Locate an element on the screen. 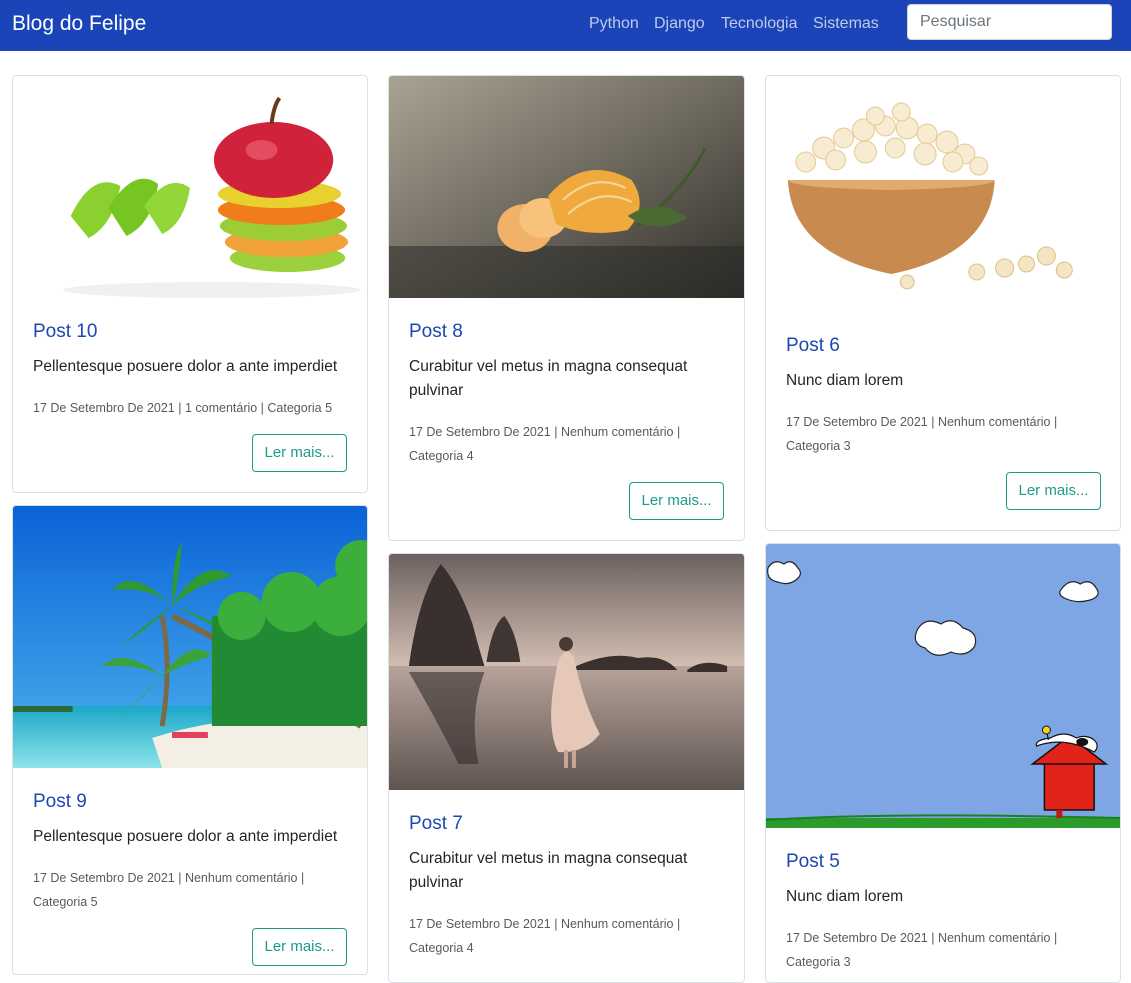  post-title: Post 9 is located at coordinates (60, 802).